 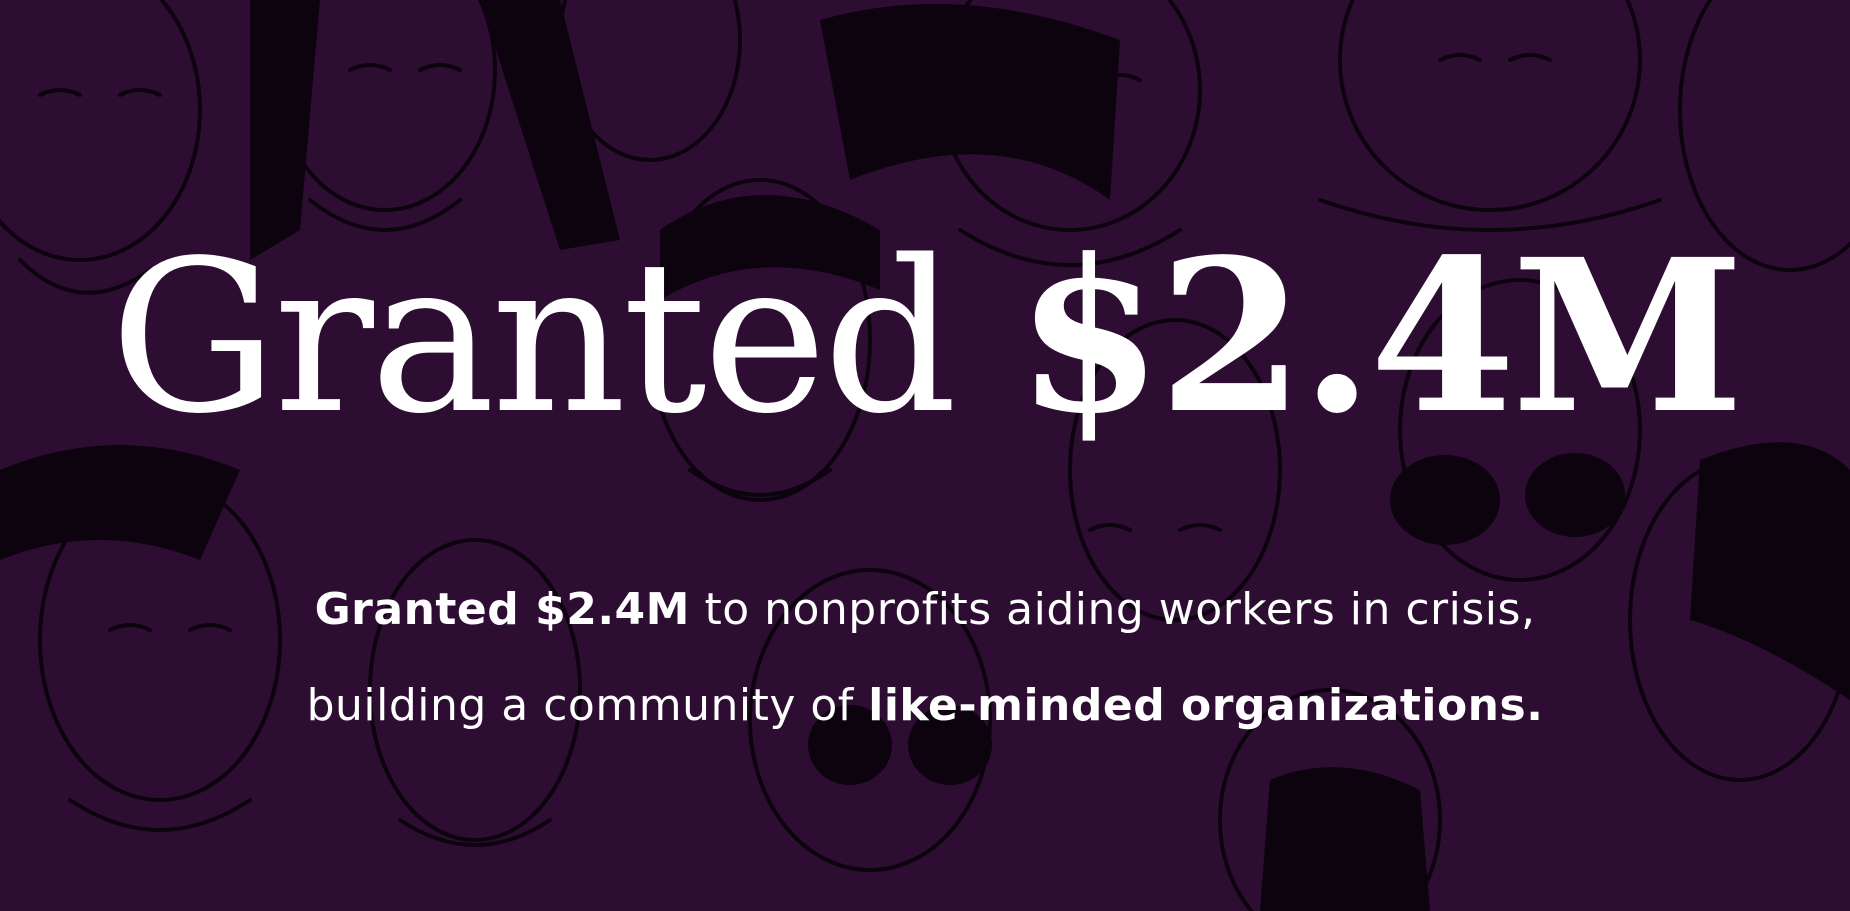 I want to click on subtext-line2-rest: building a community of, so click(x=580, y=705).